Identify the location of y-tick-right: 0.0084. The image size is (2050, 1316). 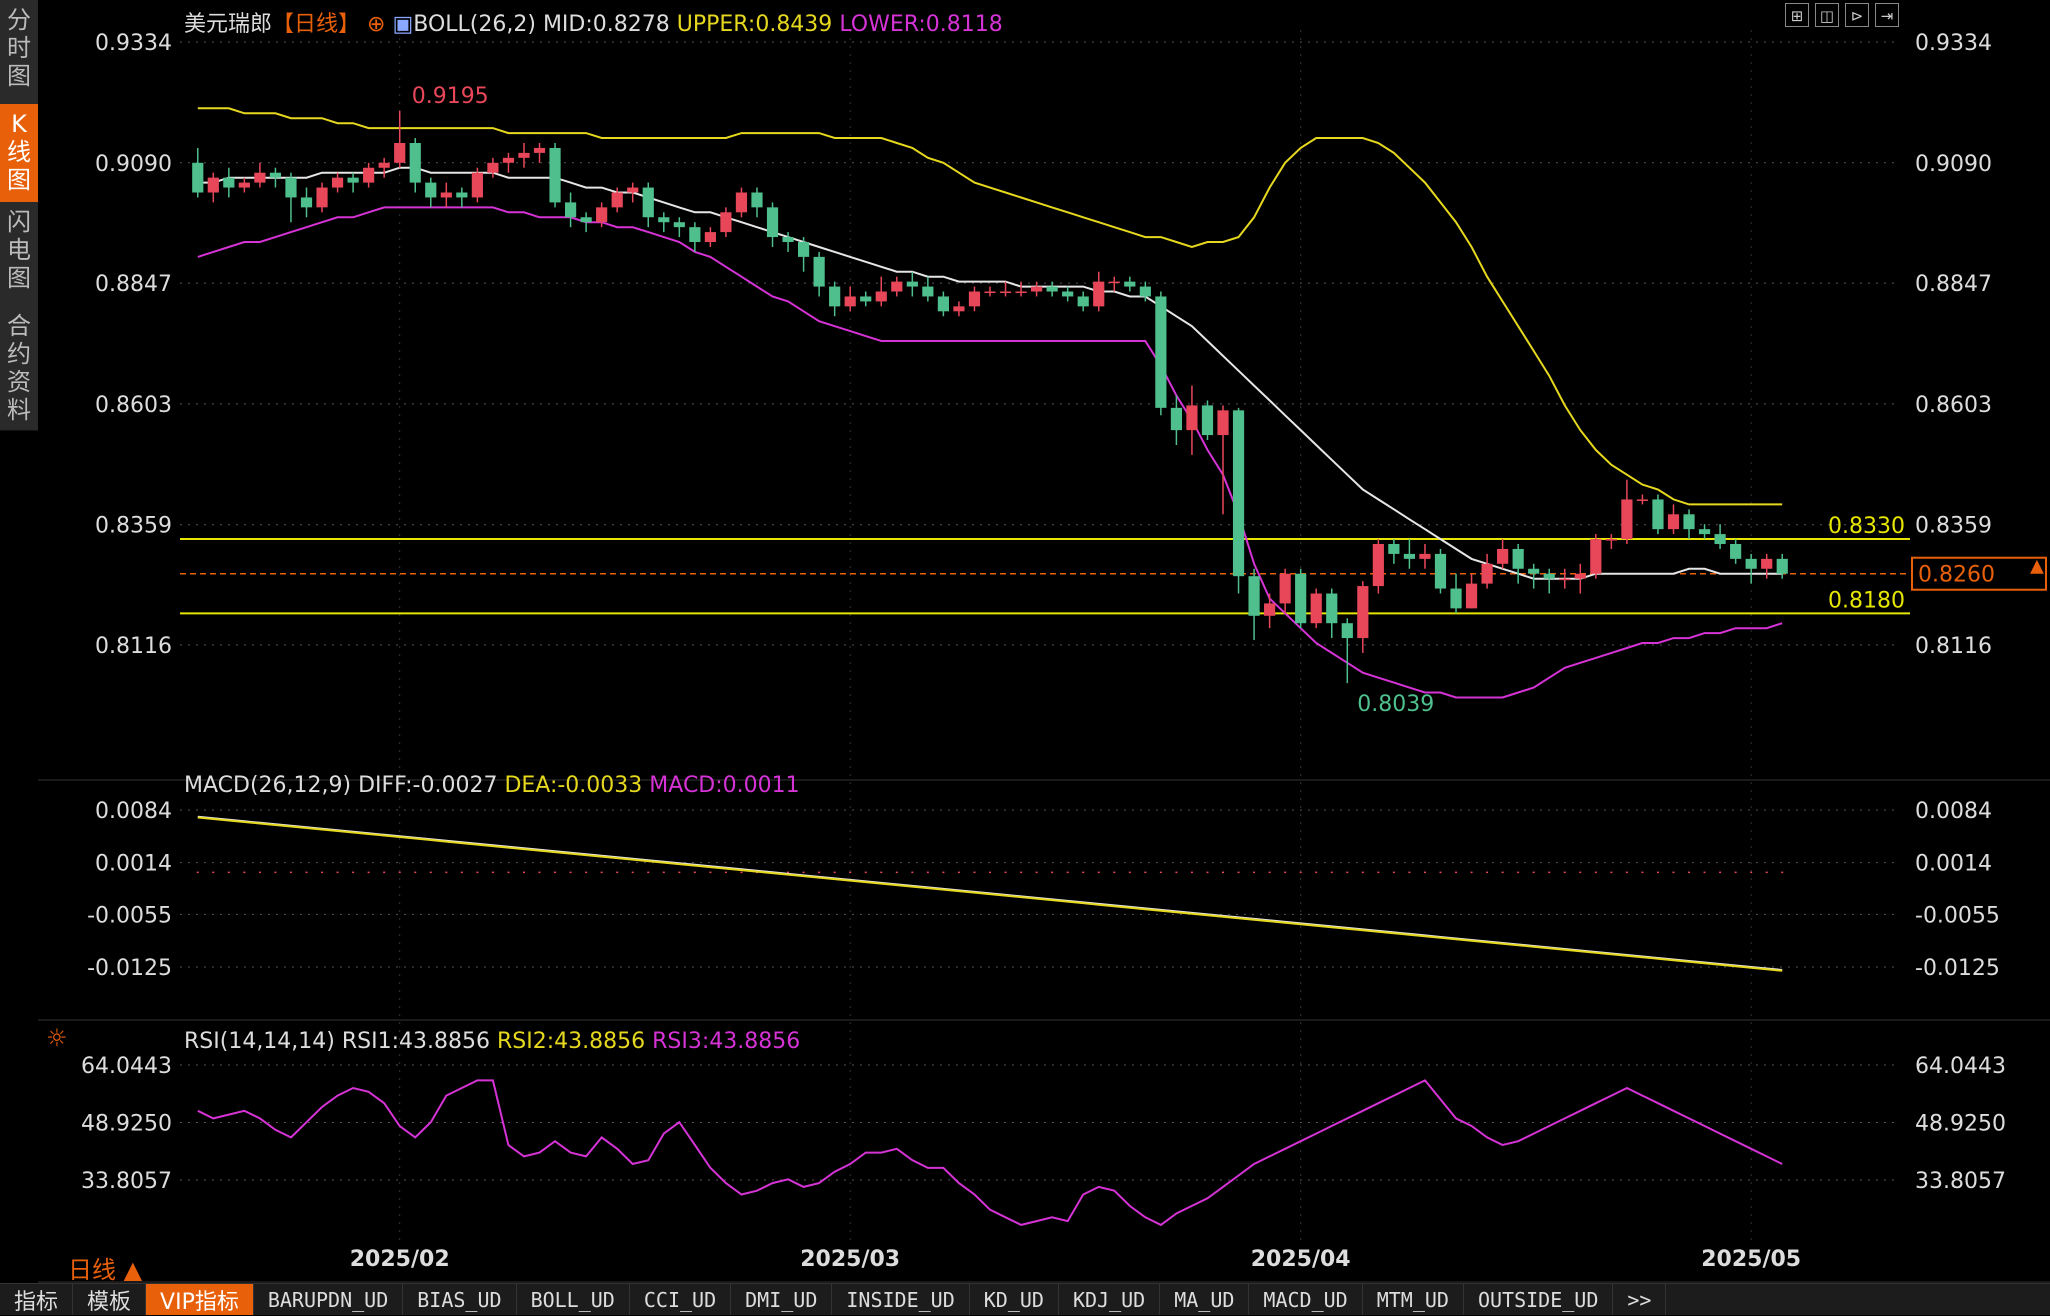
(1953, 811).